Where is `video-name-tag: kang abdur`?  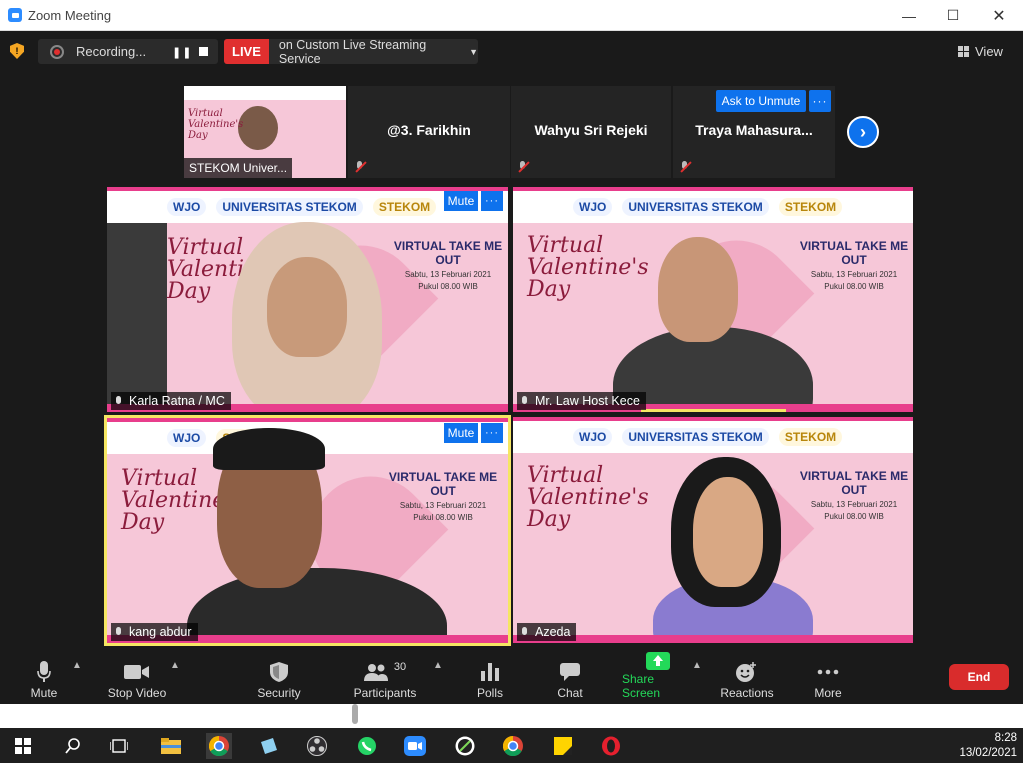 video-name-tag: kang abdur is located at coordinates (154, 632).